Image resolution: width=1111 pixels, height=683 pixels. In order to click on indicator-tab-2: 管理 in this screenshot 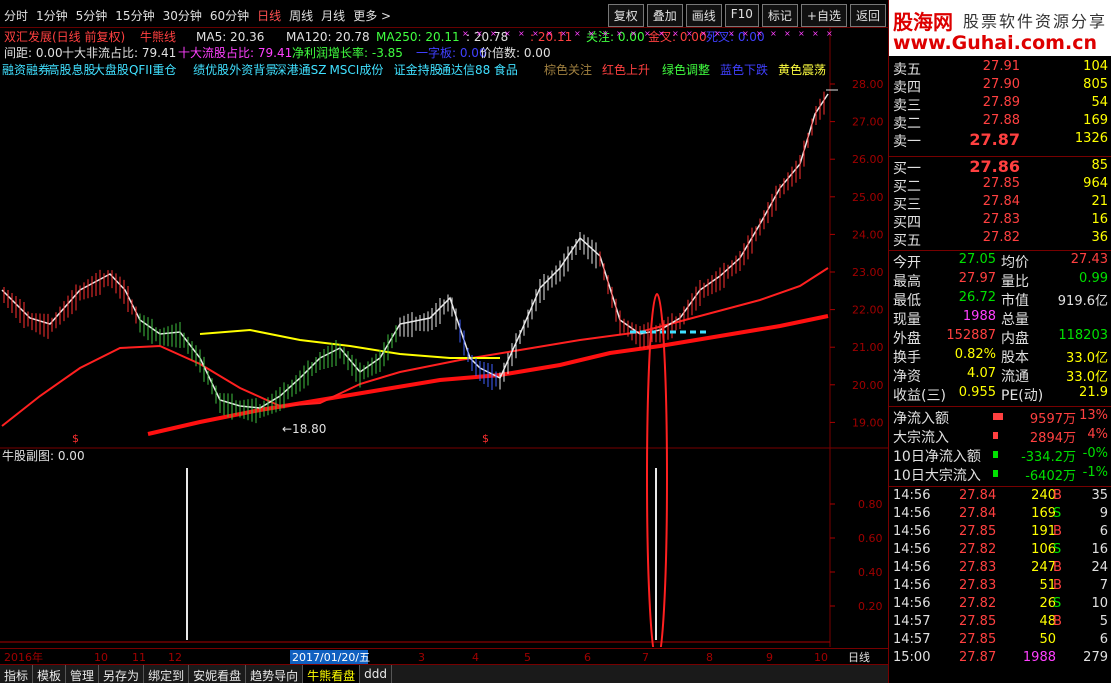, I will do `click(83, 674)`.